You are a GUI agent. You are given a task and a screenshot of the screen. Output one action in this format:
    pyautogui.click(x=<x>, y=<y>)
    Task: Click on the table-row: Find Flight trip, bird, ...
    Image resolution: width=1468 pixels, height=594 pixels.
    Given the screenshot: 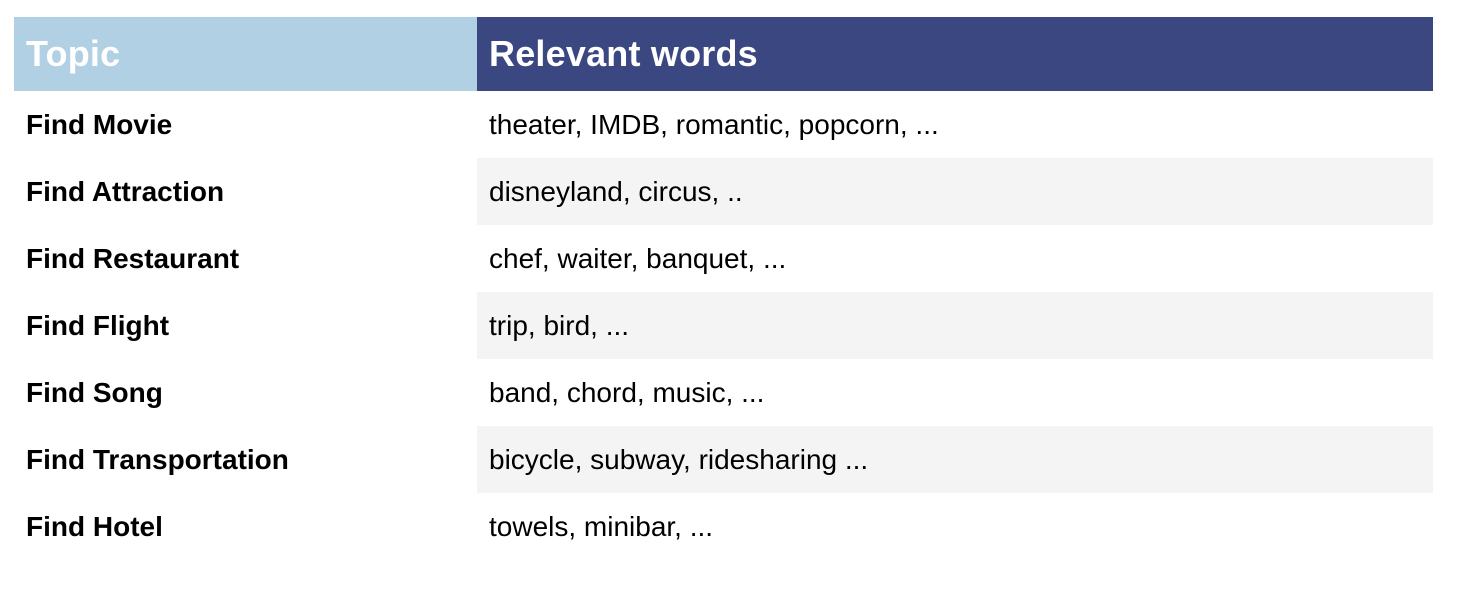 What is the action you would take?
    pyautogui.click(x=723, y=325)
    